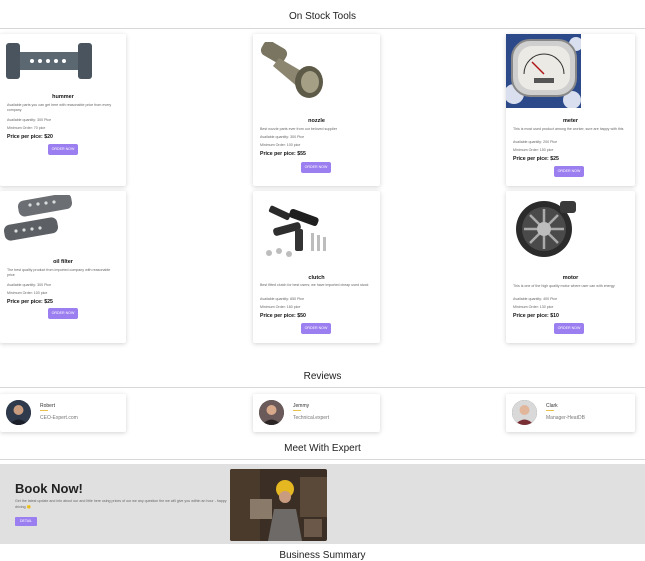 The image size is (645, 561). I want to click on clutch-parts-image, so click(294, 230).